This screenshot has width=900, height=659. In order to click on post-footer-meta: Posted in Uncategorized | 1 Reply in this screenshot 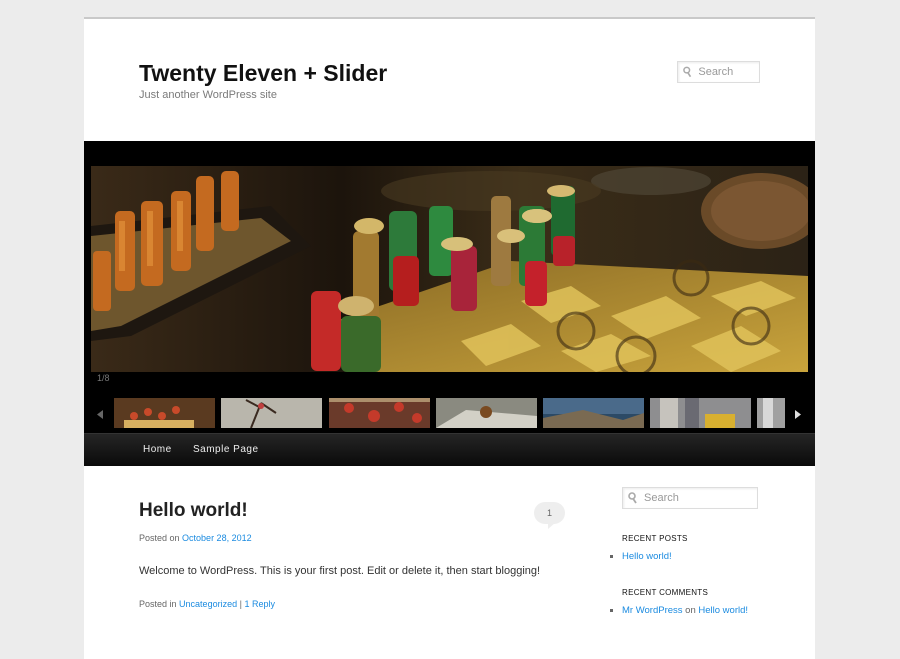, I will do `click(207, 604)`.